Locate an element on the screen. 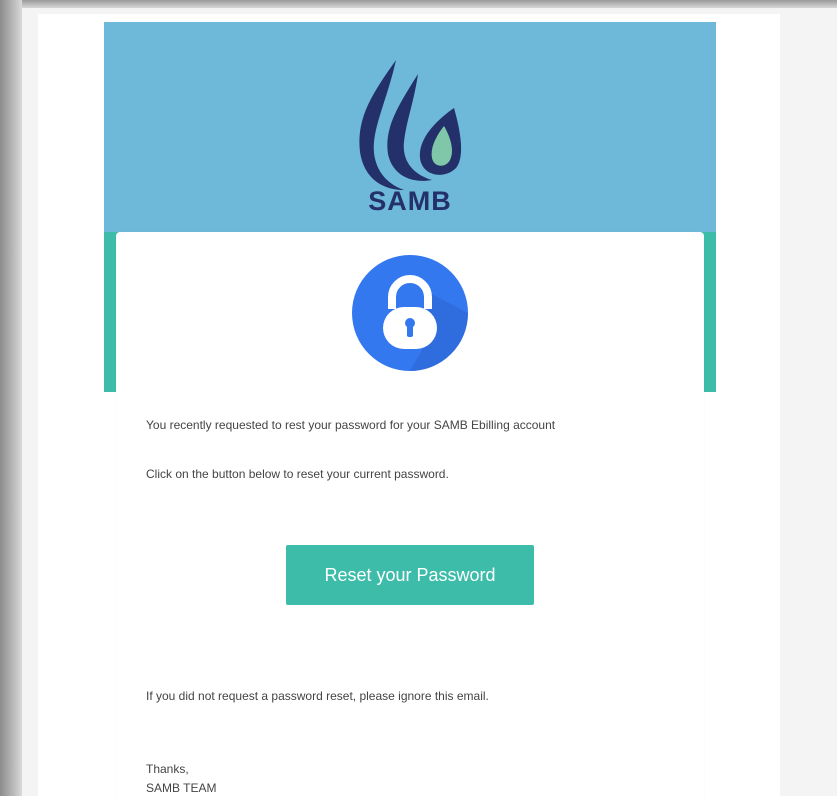  brand-name: SAMB is located at coordinates (410, 201).